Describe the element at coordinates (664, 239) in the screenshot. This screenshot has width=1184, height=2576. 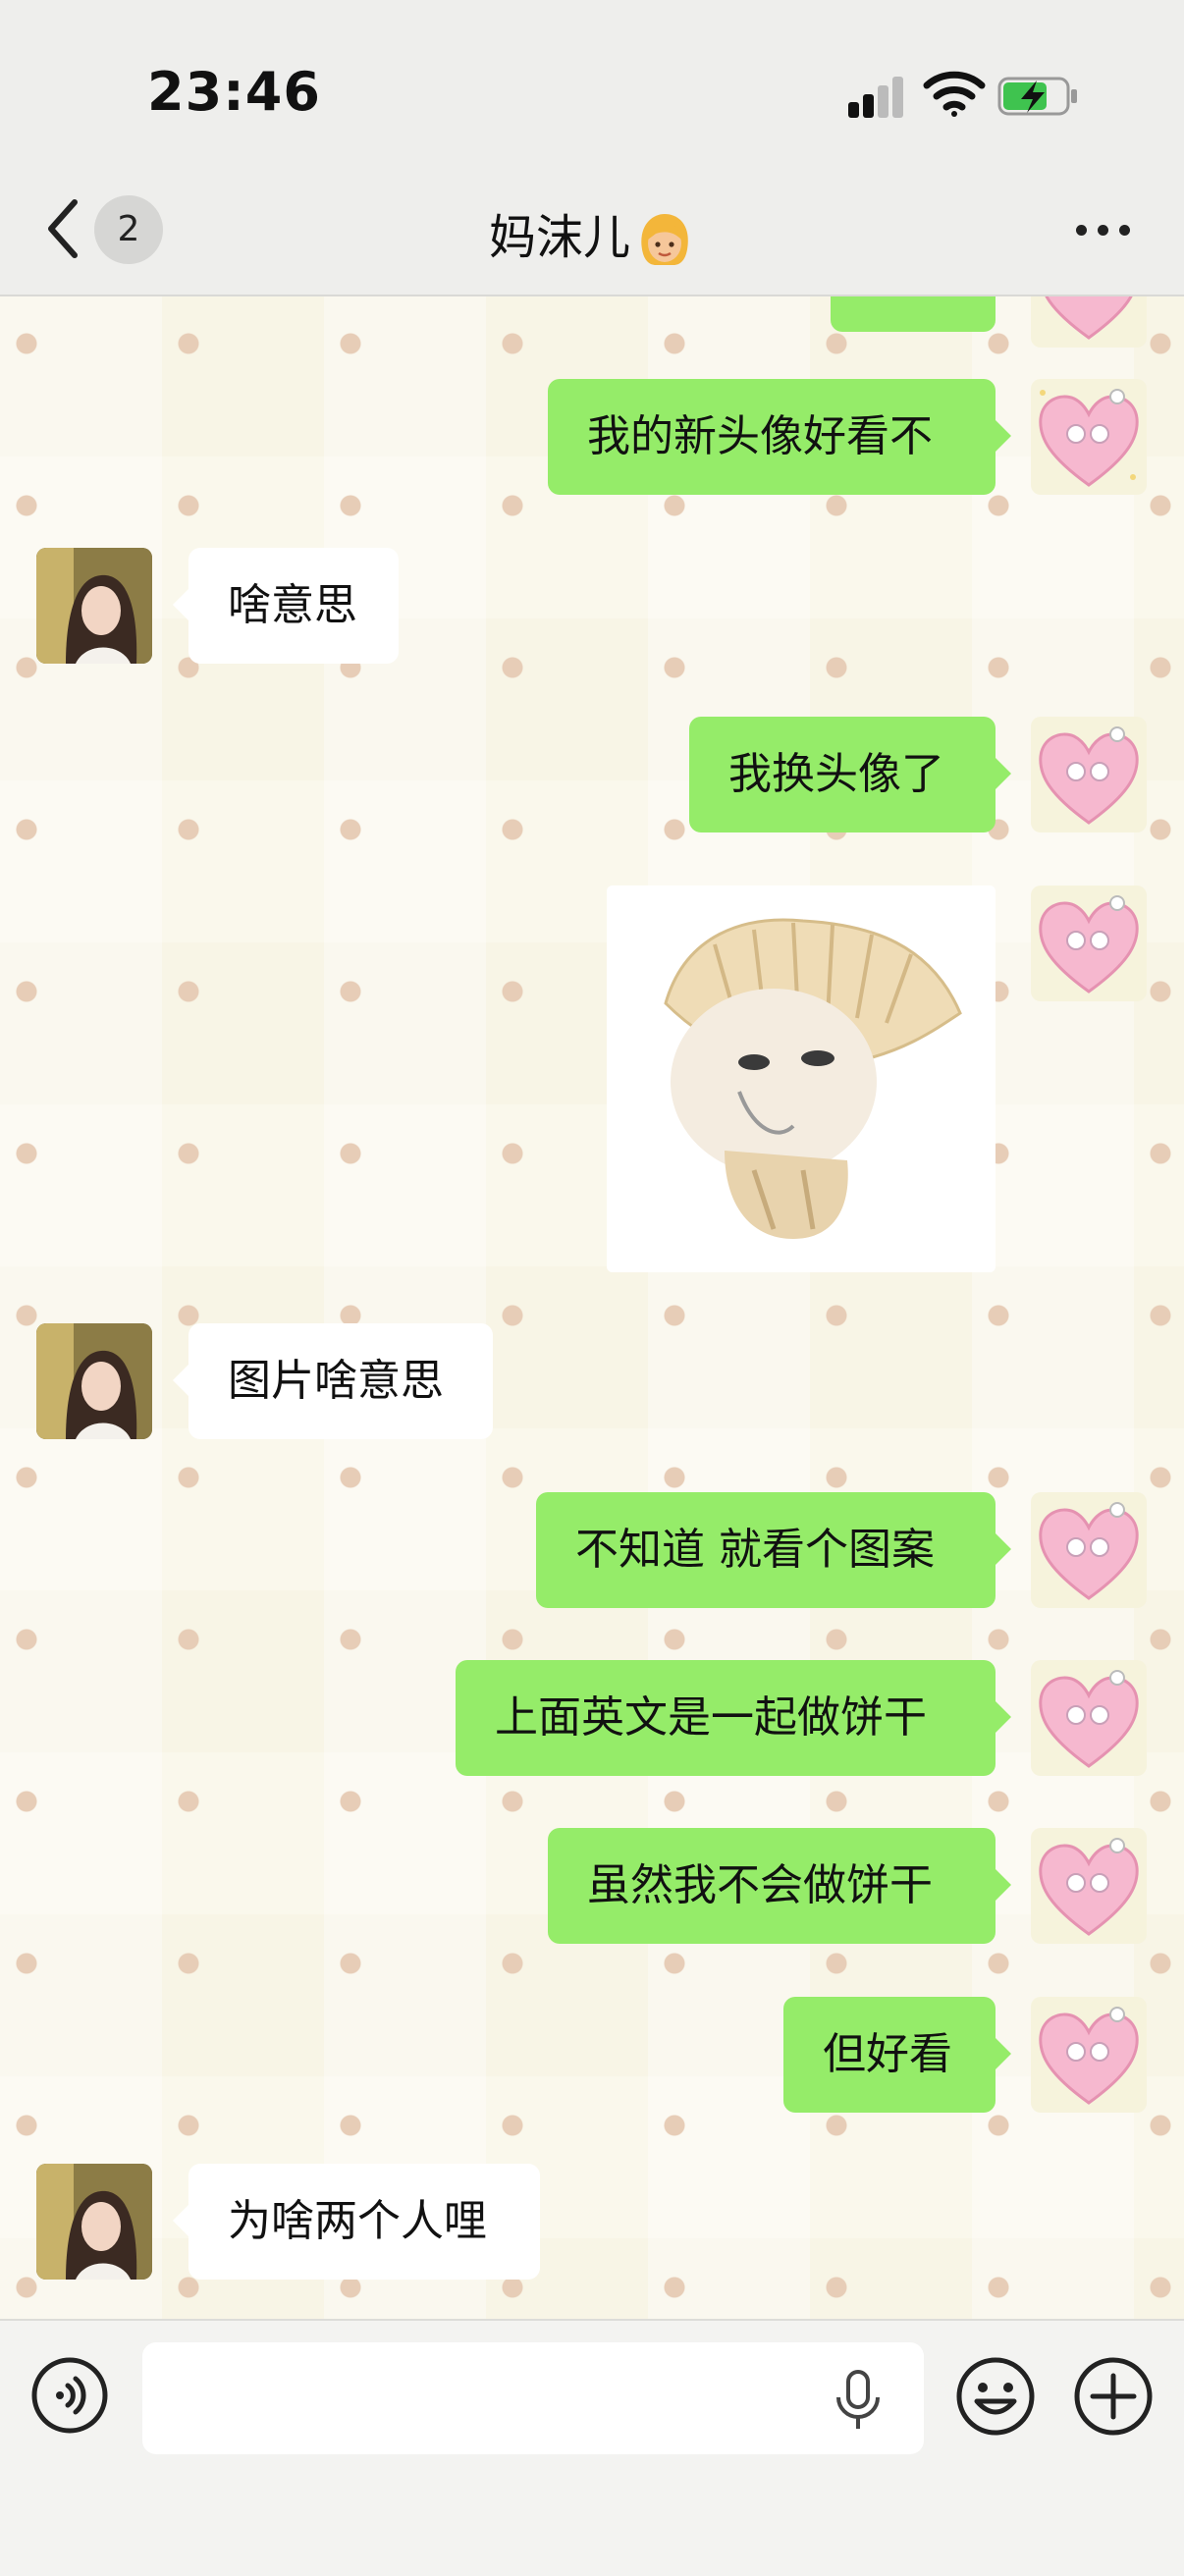
I see `woman-emoji-icon` at that location.